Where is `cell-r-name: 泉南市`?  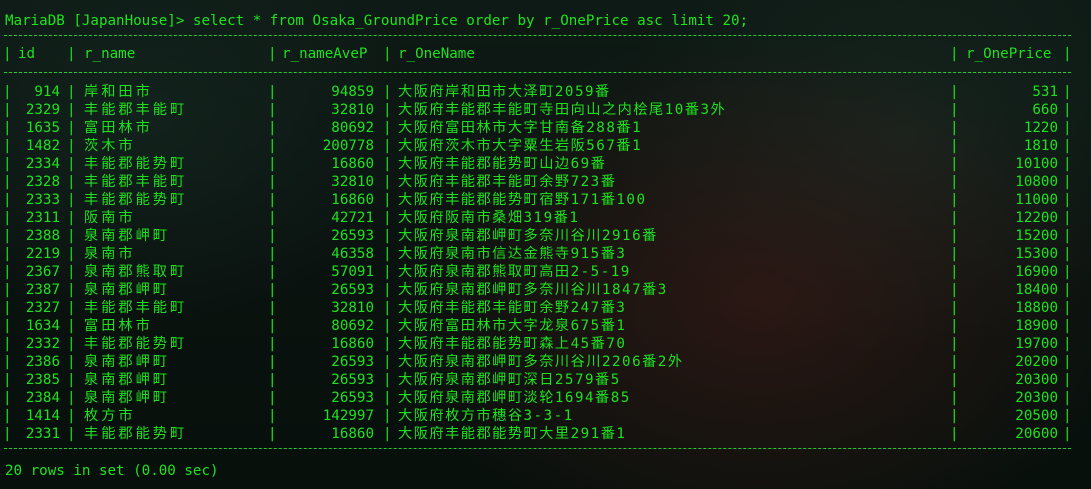
cell-r-name: 泉南市 is located at coordinates (110, 254).